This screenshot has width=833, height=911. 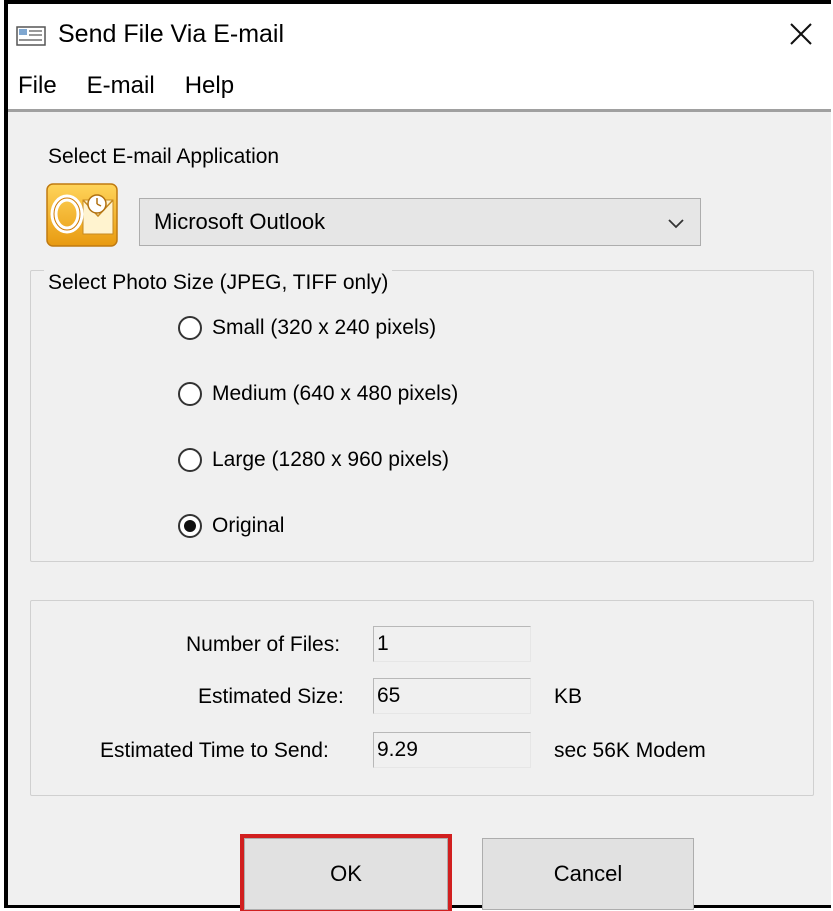 I want to click on menu-file: File, so click(x=37, y=86).